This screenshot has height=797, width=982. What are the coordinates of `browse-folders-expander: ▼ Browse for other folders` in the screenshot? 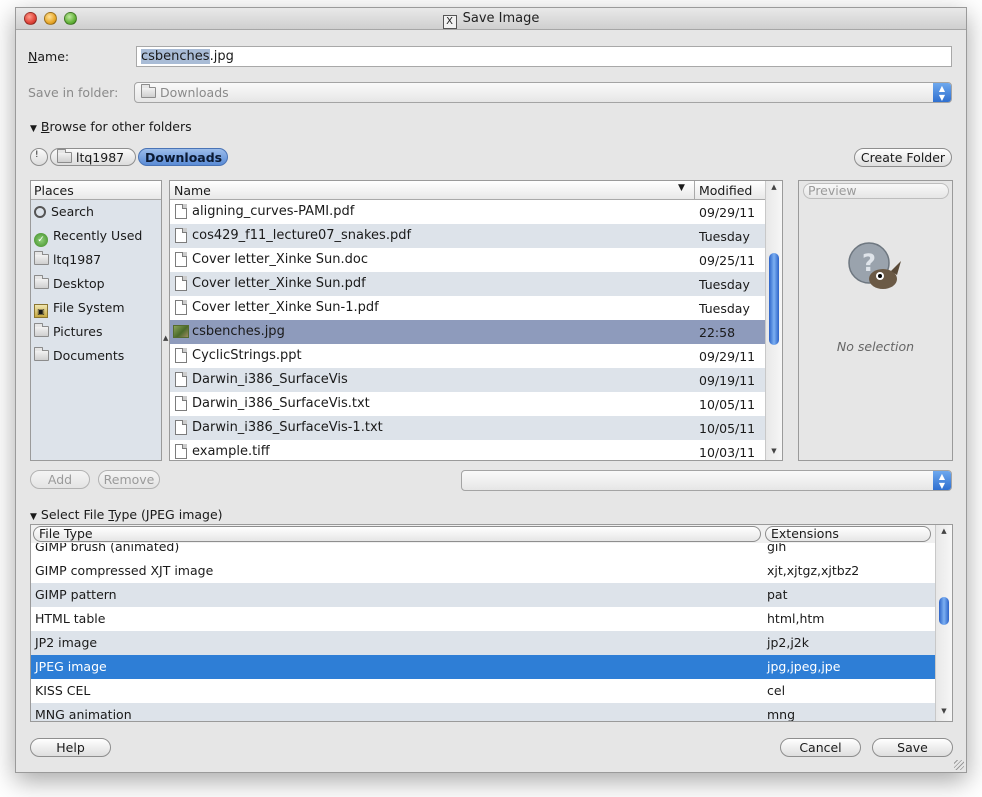 It's located at (111, 126).